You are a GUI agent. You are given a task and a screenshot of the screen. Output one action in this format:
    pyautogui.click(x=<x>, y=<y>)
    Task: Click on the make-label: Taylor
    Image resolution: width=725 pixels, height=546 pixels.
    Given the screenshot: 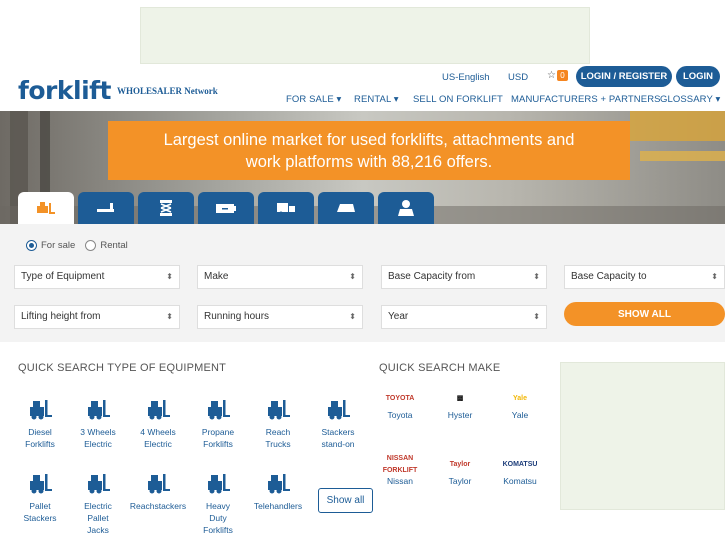 What is the action you would take?
    pyautogui.click(x=460, y=481)
    